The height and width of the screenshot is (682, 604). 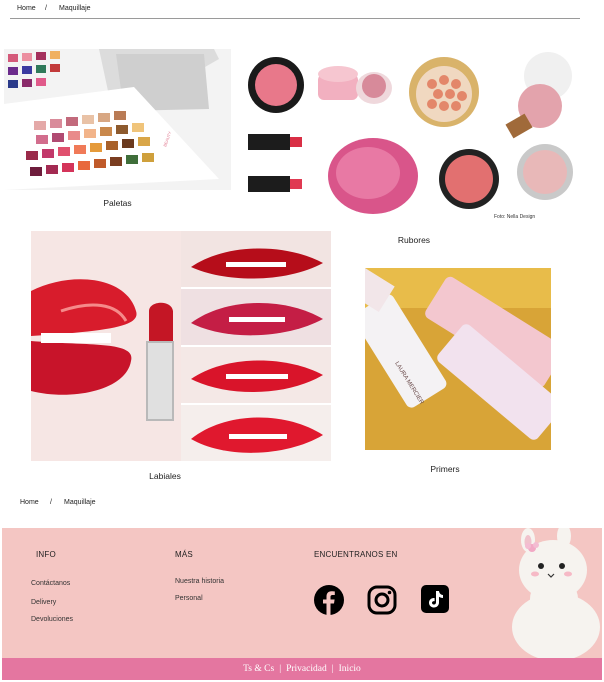 What do you see at coordinates (306, 669) in the screenshot?
I see `footer-link-privacidad: Privacidad` at bounding box center [306, 669].